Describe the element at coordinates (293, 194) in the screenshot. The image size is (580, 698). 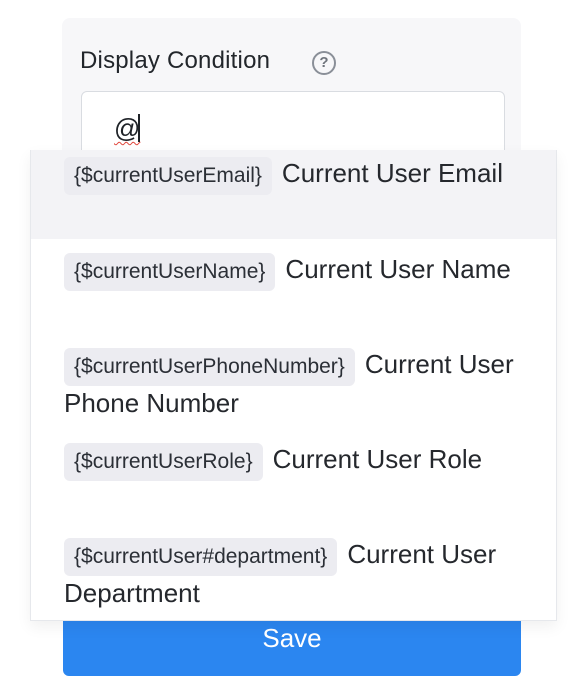
I see `suggestion-item-current-user-email: {$currentUserEmail} Current User Email` at that location.